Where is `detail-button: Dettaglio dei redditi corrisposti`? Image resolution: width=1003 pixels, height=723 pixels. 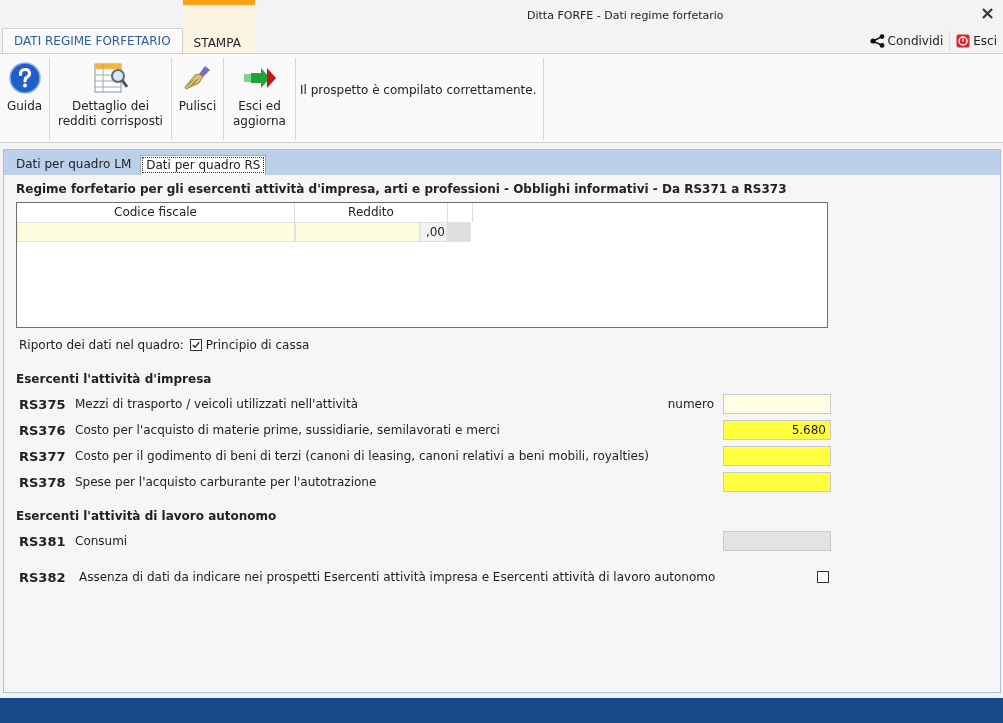
detail-button: Dettaglio dei redditi corrisposti is located at coordinates (111, 99).